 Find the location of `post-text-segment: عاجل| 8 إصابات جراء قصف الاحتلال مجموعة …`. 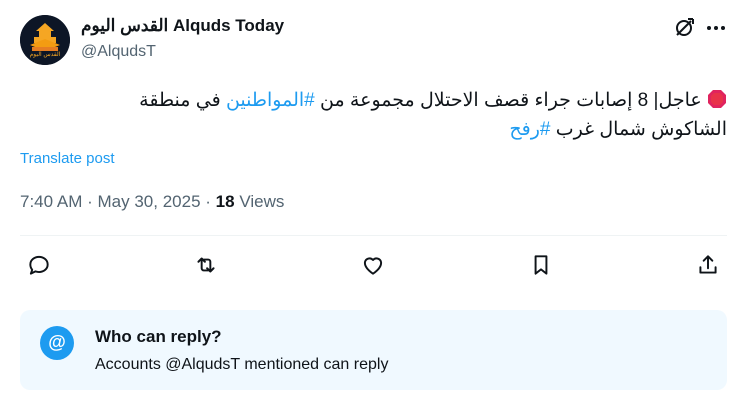

post-text-segment: عاجل| 8 إصابات جراء قصف الاحتلال مجموعة … is located at coordinates (508, 100).